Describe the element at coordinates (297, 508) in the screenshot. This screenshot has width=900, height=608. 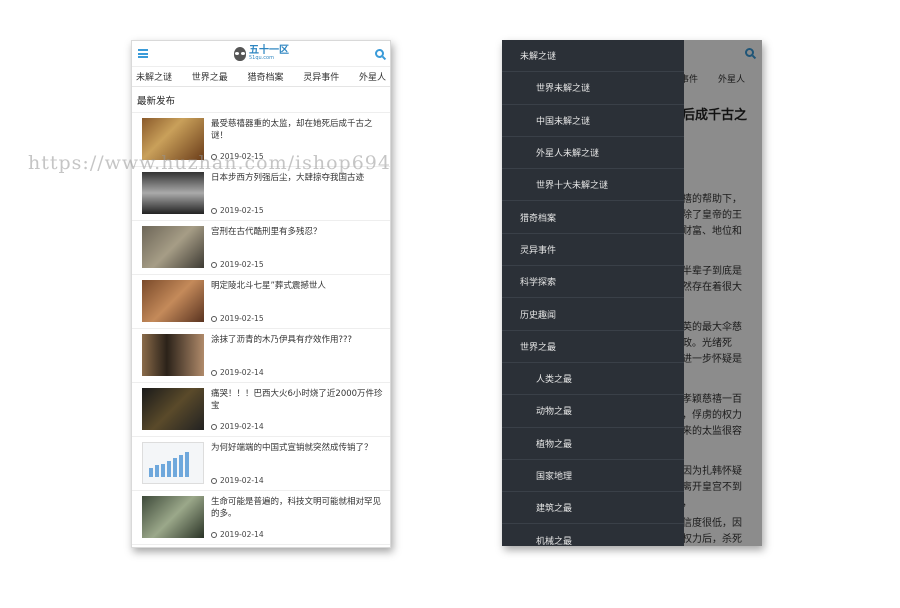
I see `post-title: 生命可能是普遍的，科技文明可能就相对罕见的多。` at that location.